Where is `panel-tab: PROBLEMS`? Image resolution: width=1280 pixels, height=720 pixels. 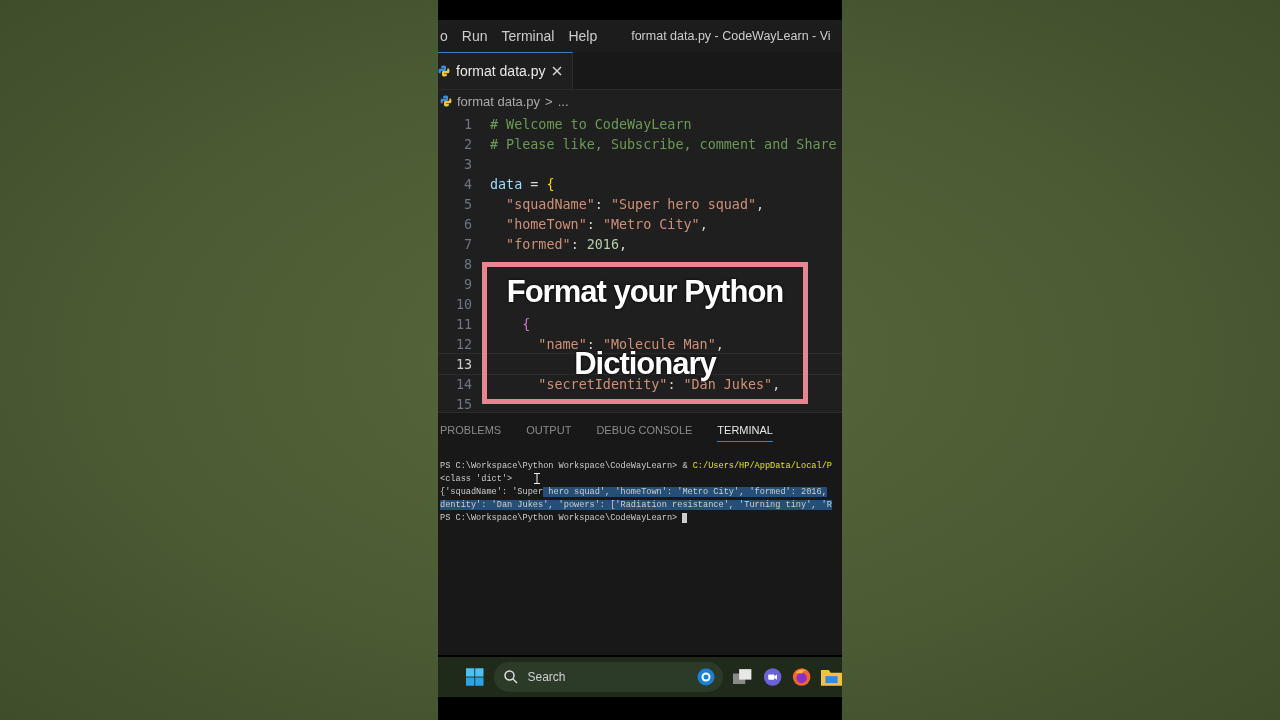 panel-tab: PROBLEMS is located at coordinates (471, 429).